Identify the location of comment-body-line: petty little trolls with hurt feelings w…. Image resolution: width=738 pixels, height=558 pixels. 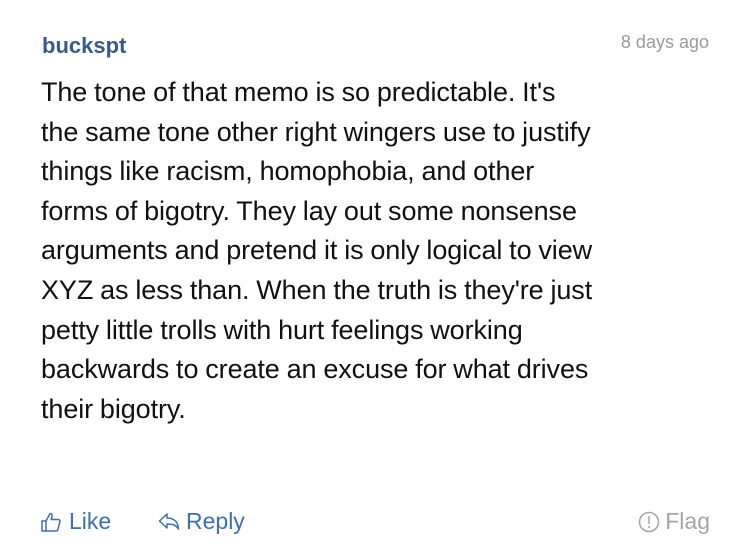
(282, 329).